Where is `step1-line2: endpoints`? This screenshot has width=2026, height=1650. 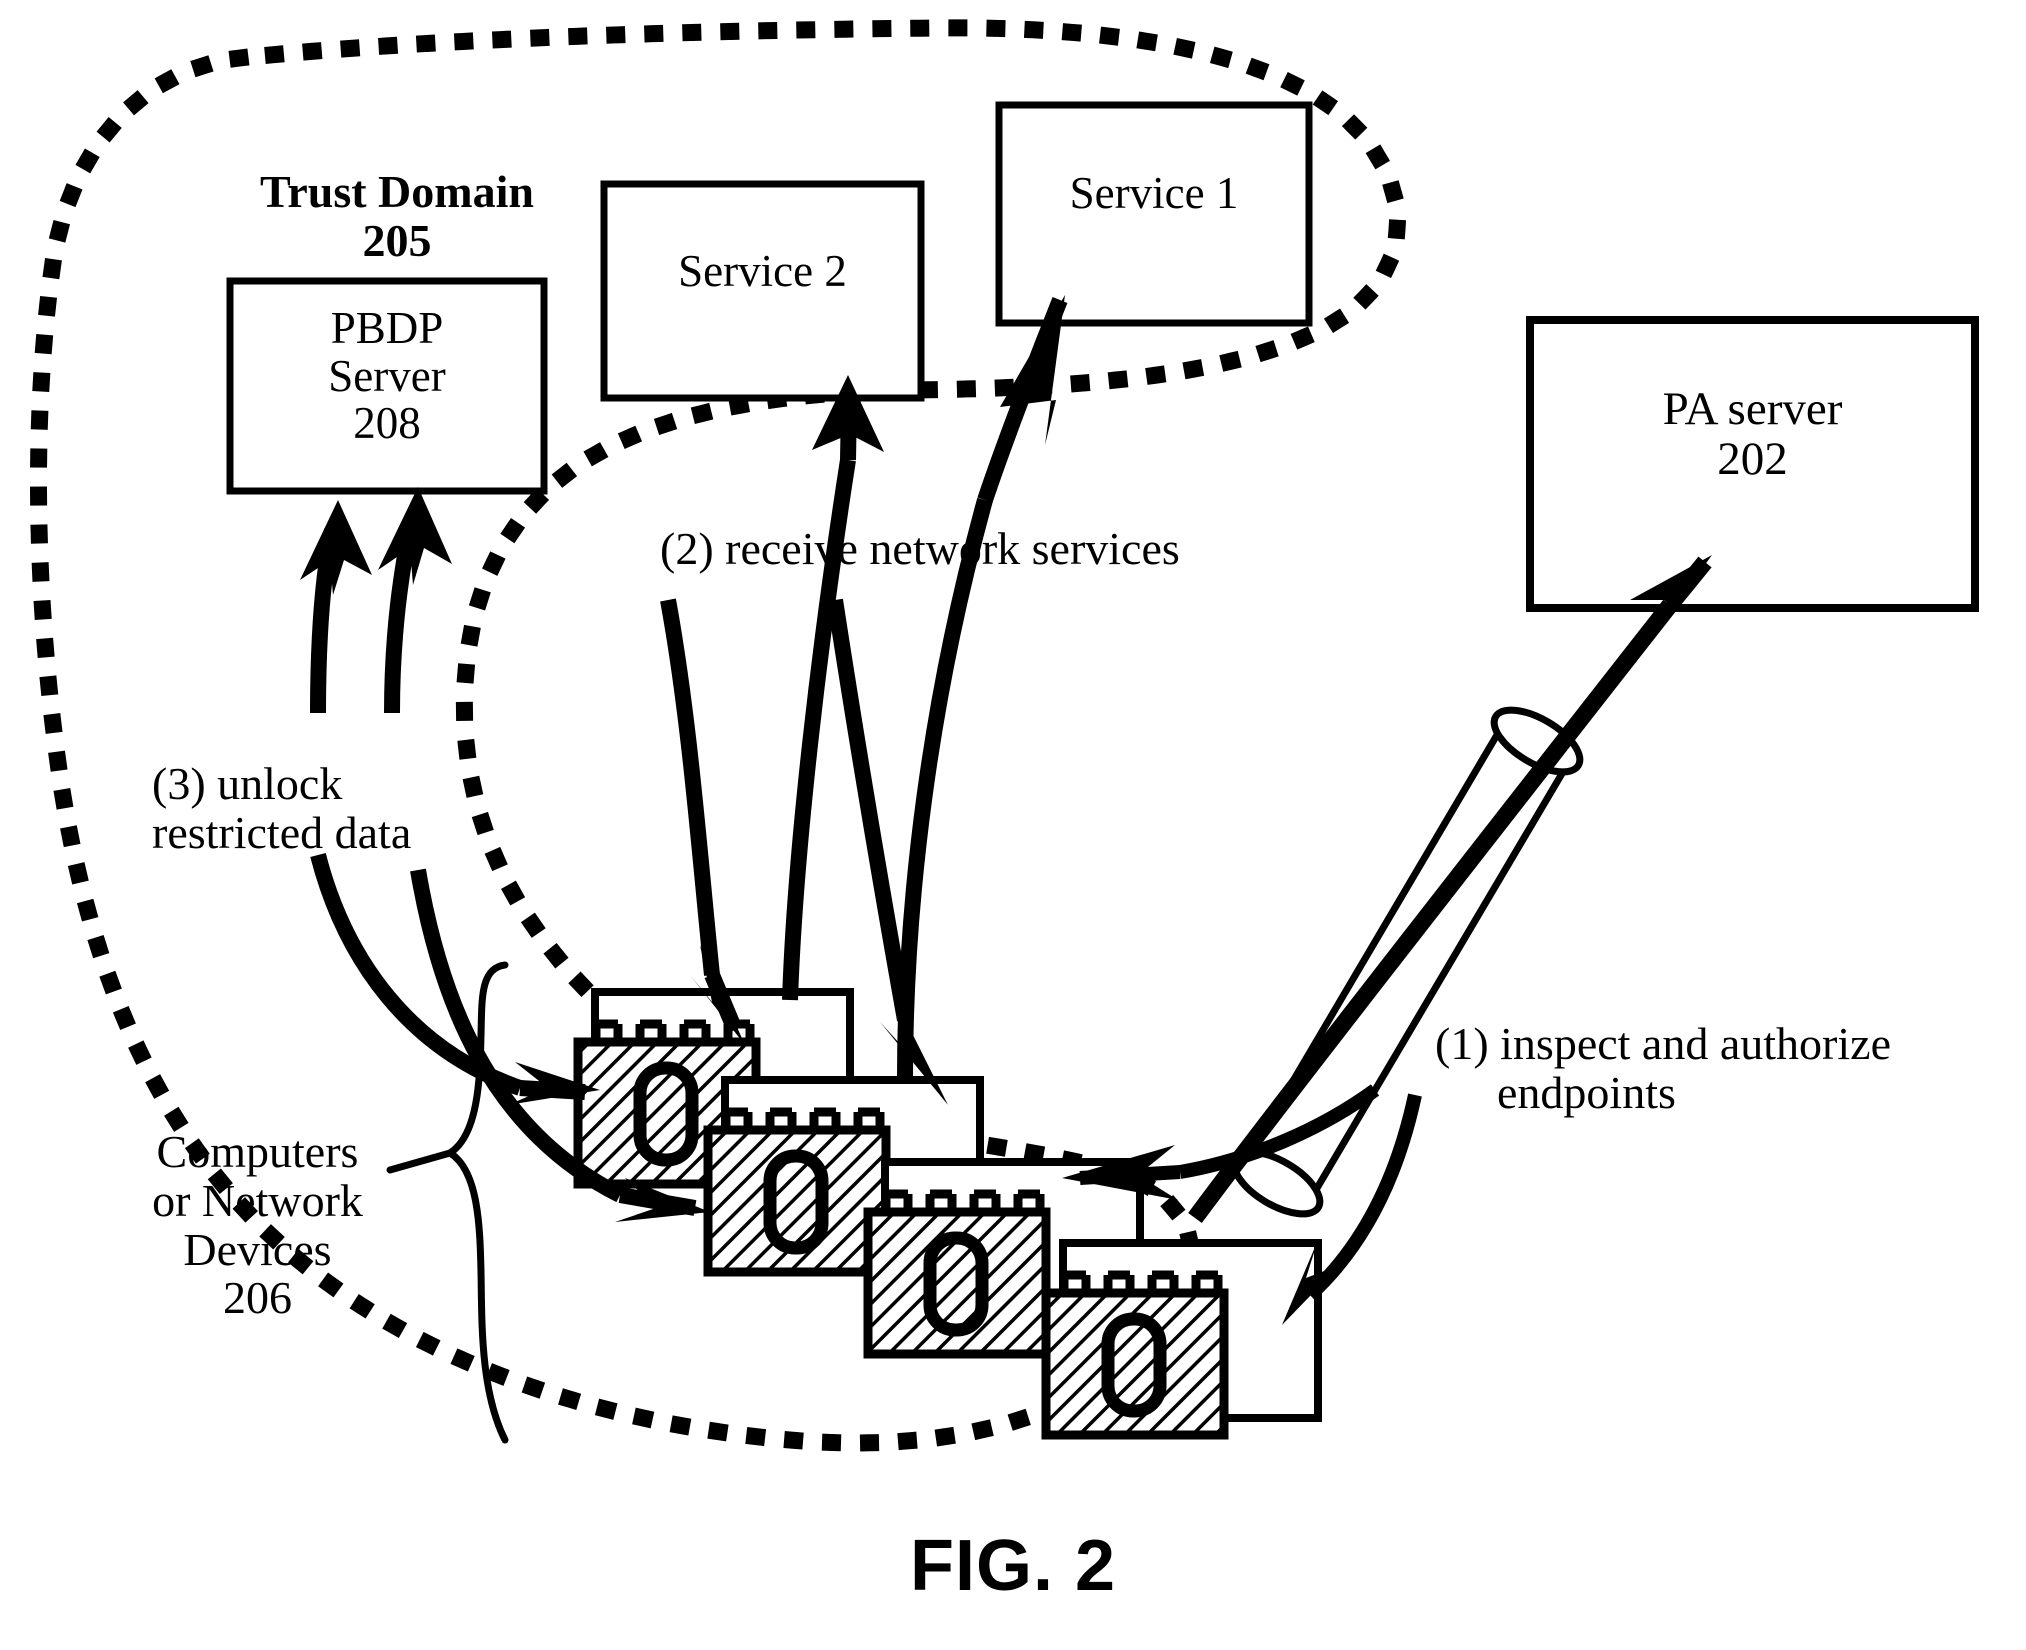 step1-line2: endpoints is located at coordinates (1586, 1092).